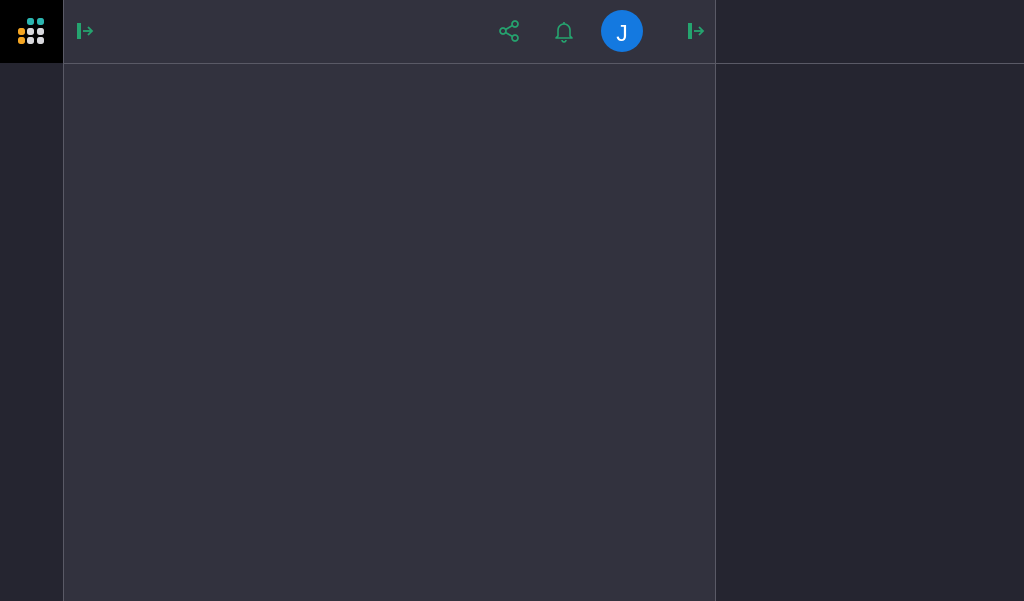  I want to click on notifications-button, so click(564, 31).